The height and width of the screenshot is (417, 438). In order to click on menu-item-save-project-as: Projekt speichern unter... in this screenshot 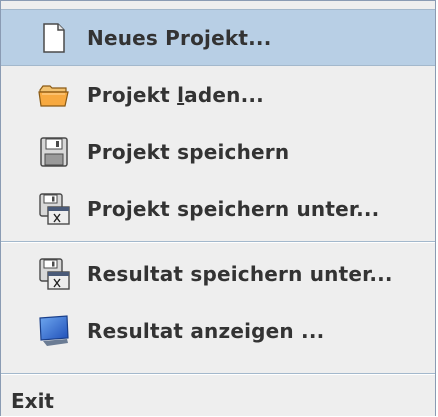, I will do `click(218, 208)`.